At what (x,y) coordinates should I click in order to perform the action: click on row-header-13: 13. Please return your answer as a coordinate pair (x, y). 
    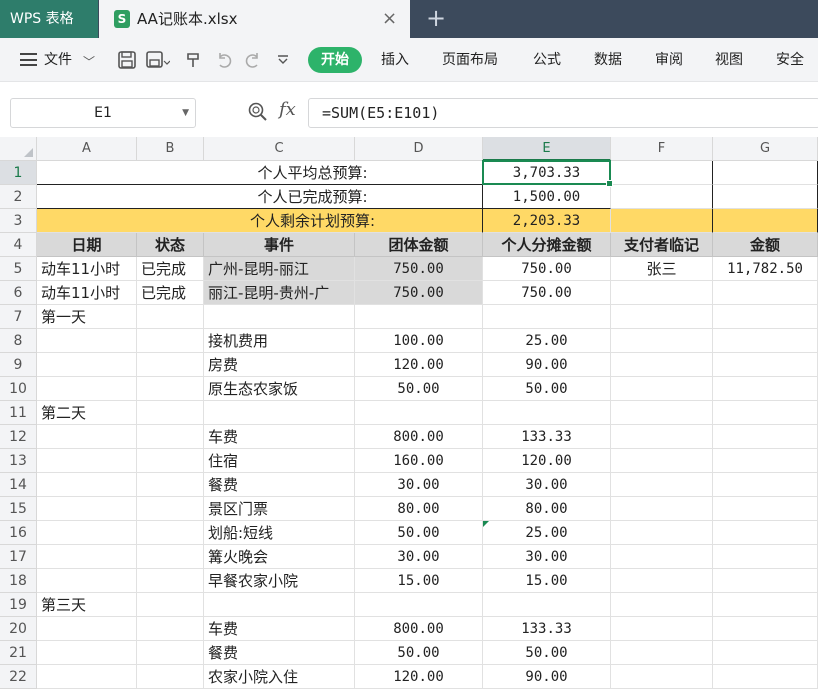
    Looking at the image, I should click on (18, 461).